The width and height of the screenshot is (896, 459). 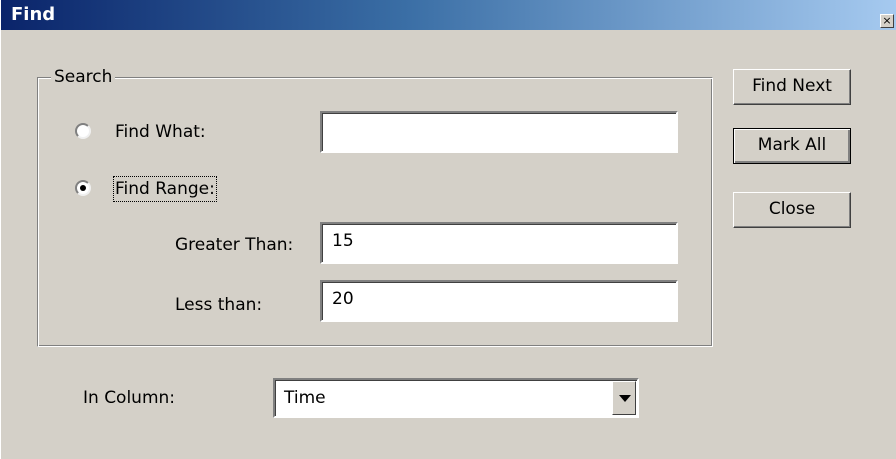 What do you see at coordinates (83, 77) in the screenshot?
I see `search-group-legend: Search` at bounding box center [83, 77].